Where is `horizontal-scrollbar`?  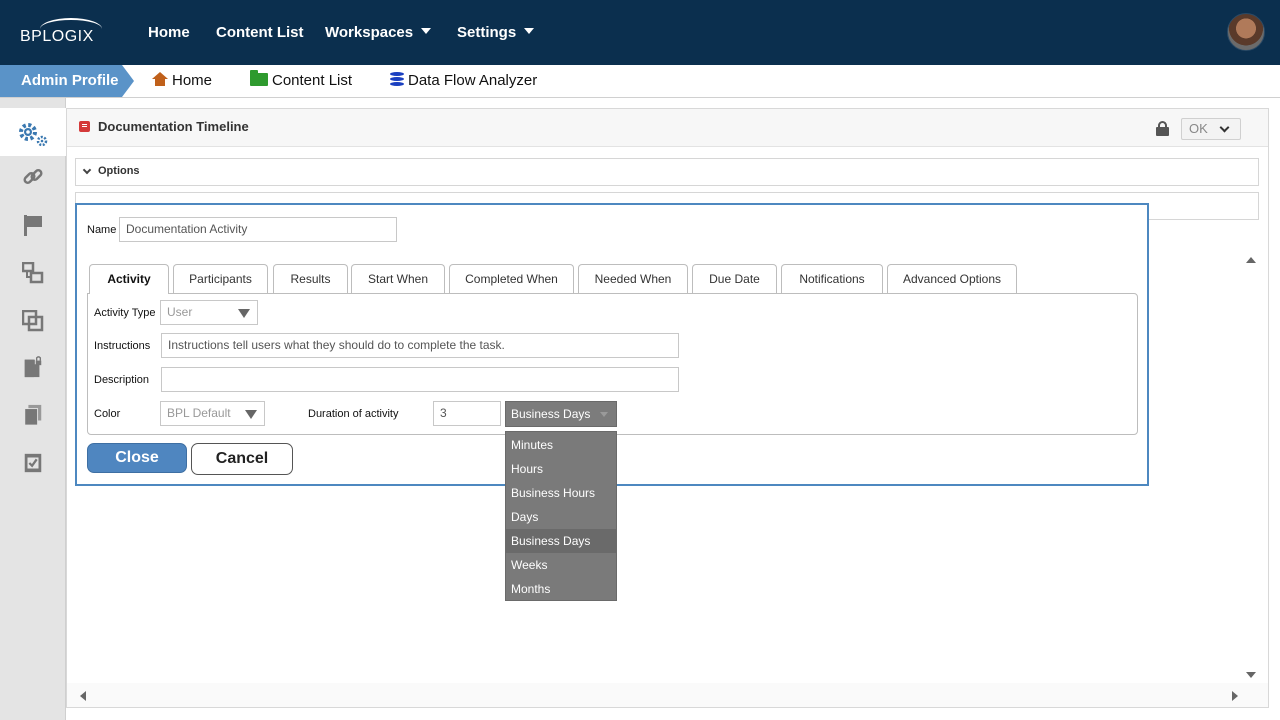
horizontal-scrollbar is located at coordinates (667, 695).